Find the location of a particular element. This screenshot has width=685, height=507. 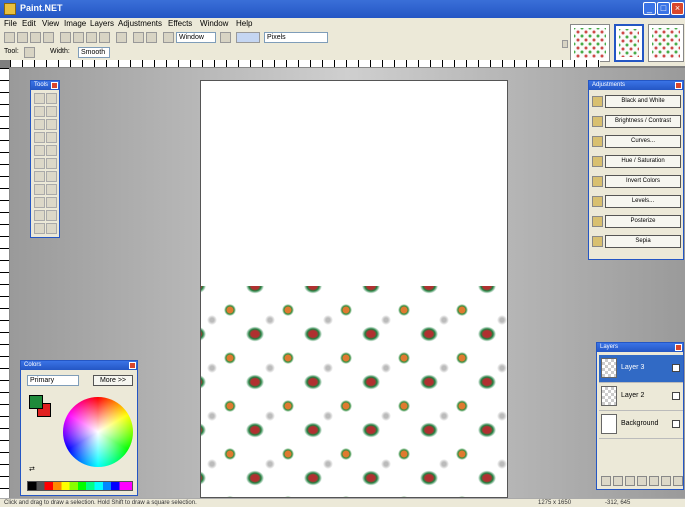

menu-image: Image is located at coordinates (75, 23).